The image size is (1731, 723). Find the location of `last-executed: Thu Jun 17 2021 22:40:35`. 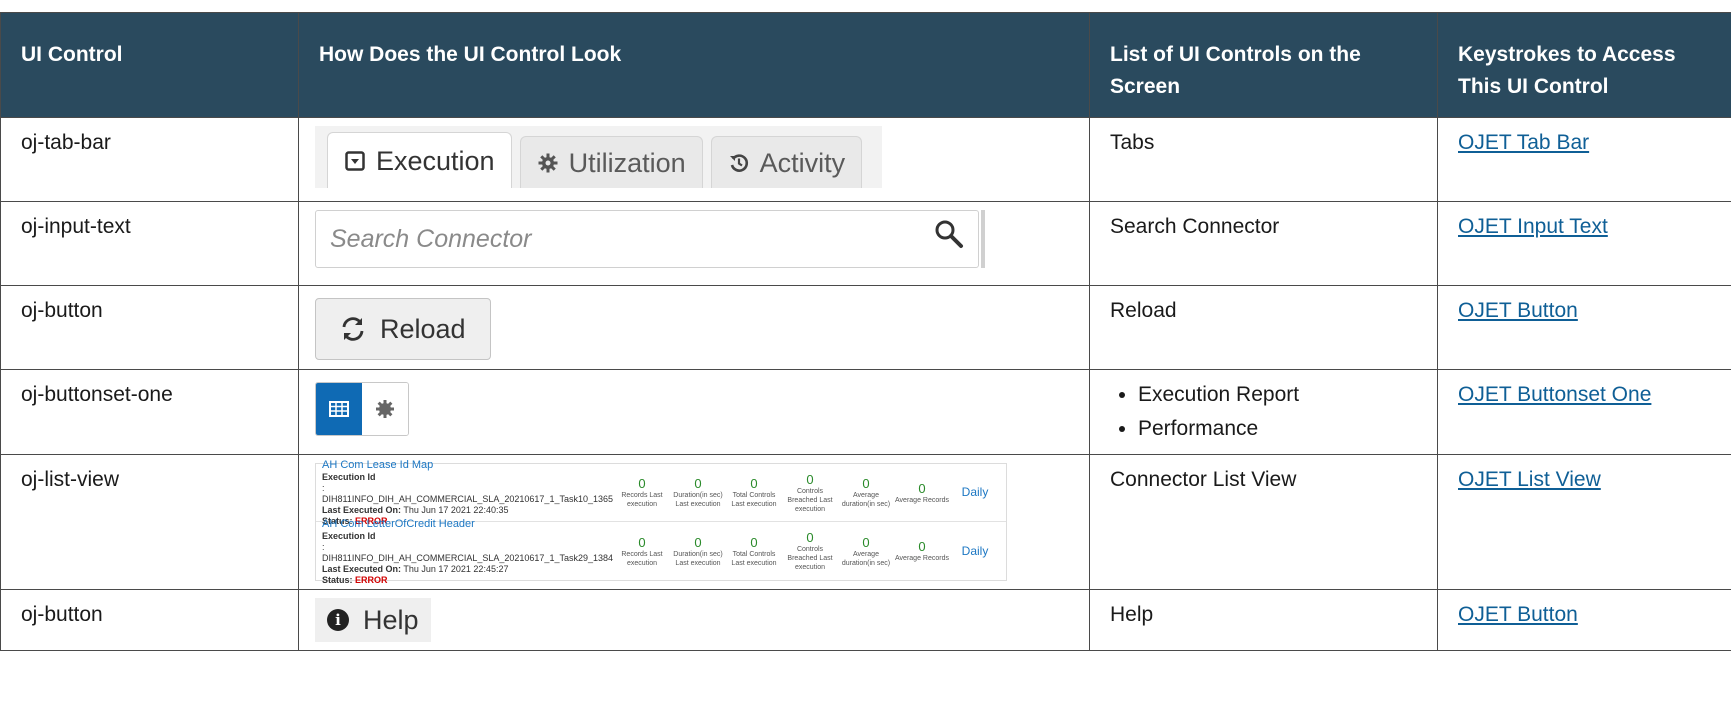

last-executed: Thu Jun 17 2021 22:40:35 is located at coordinates (455, 510).